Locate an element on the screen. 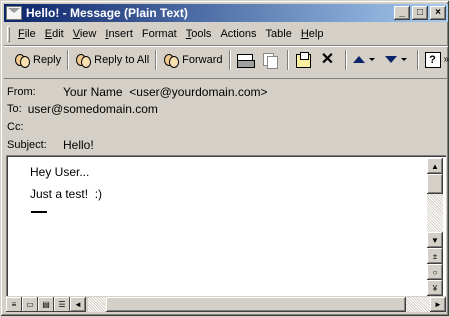 The width and height of the screenshot is (450, 317). cc-row: Cc: is located at coordinates (15, 127).